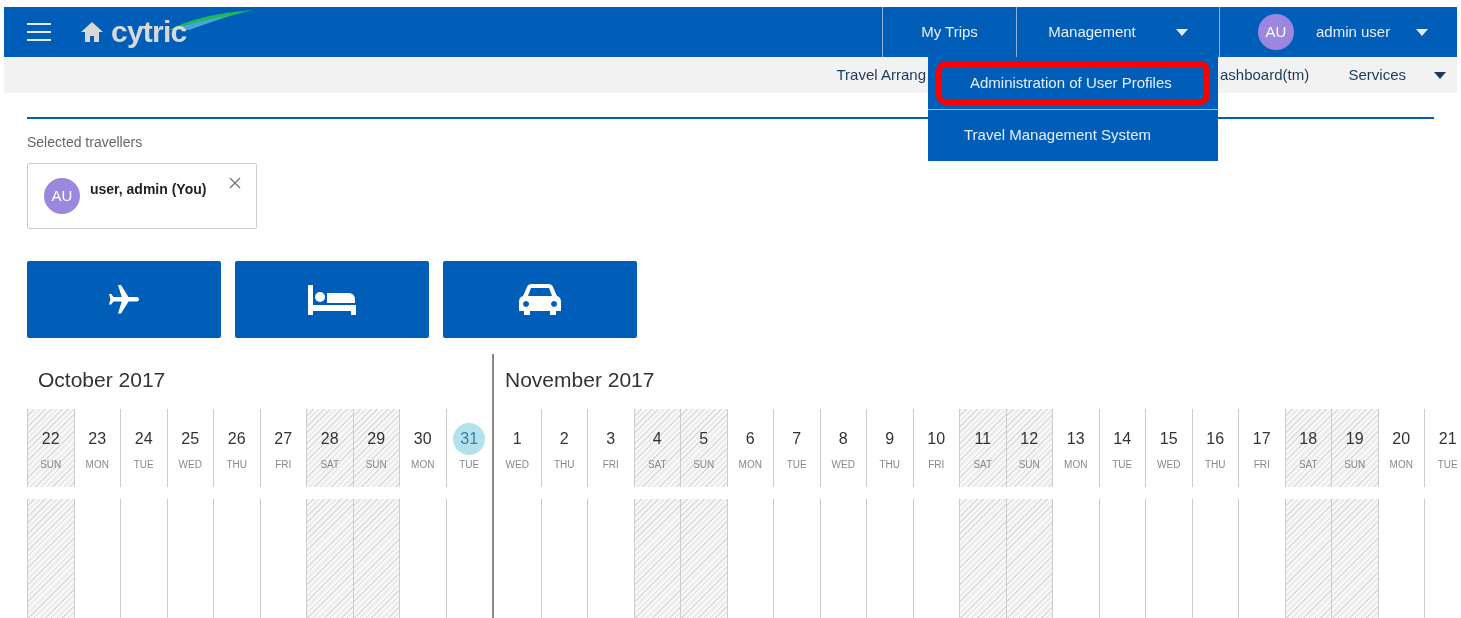  What do you see at coordinates (517, 448) in the screenshot?
I see `day-header: 1 WED` at bounding box center [517, 448].